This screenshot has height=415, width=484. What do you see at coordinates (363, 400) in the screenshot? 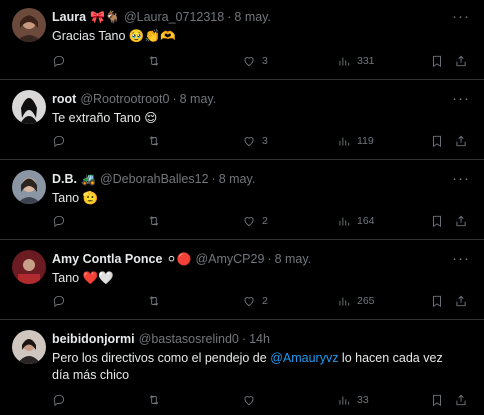
I see `view-count: 33` at bounding box center [363, 400].